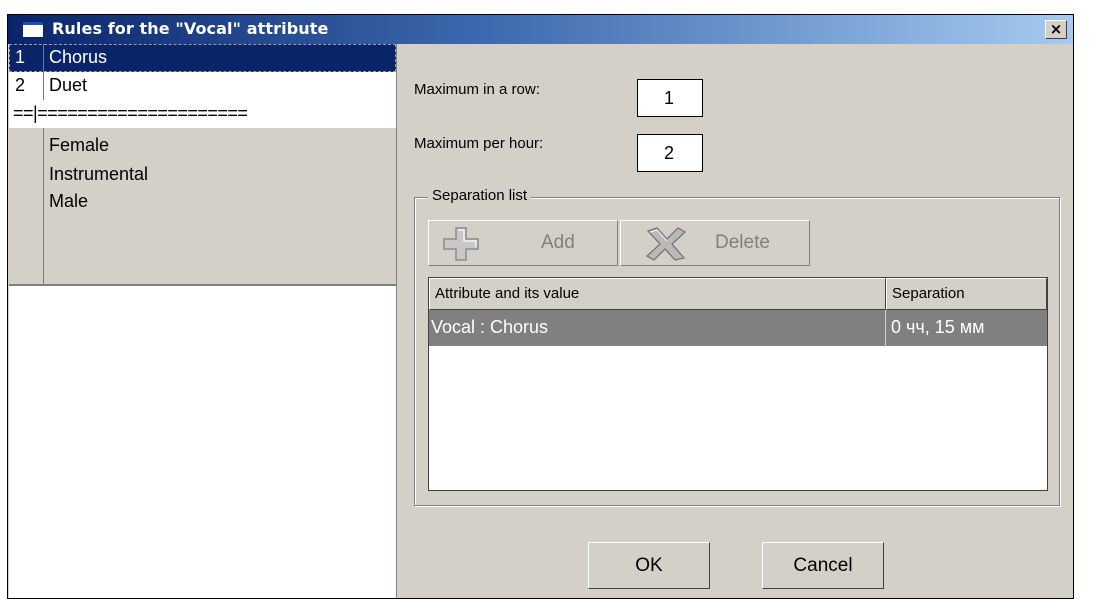 The image size is (1093, 599). Describe the element at coordinates (558, 242) in the screenshot. I see `add-button-label: Add` at that location.